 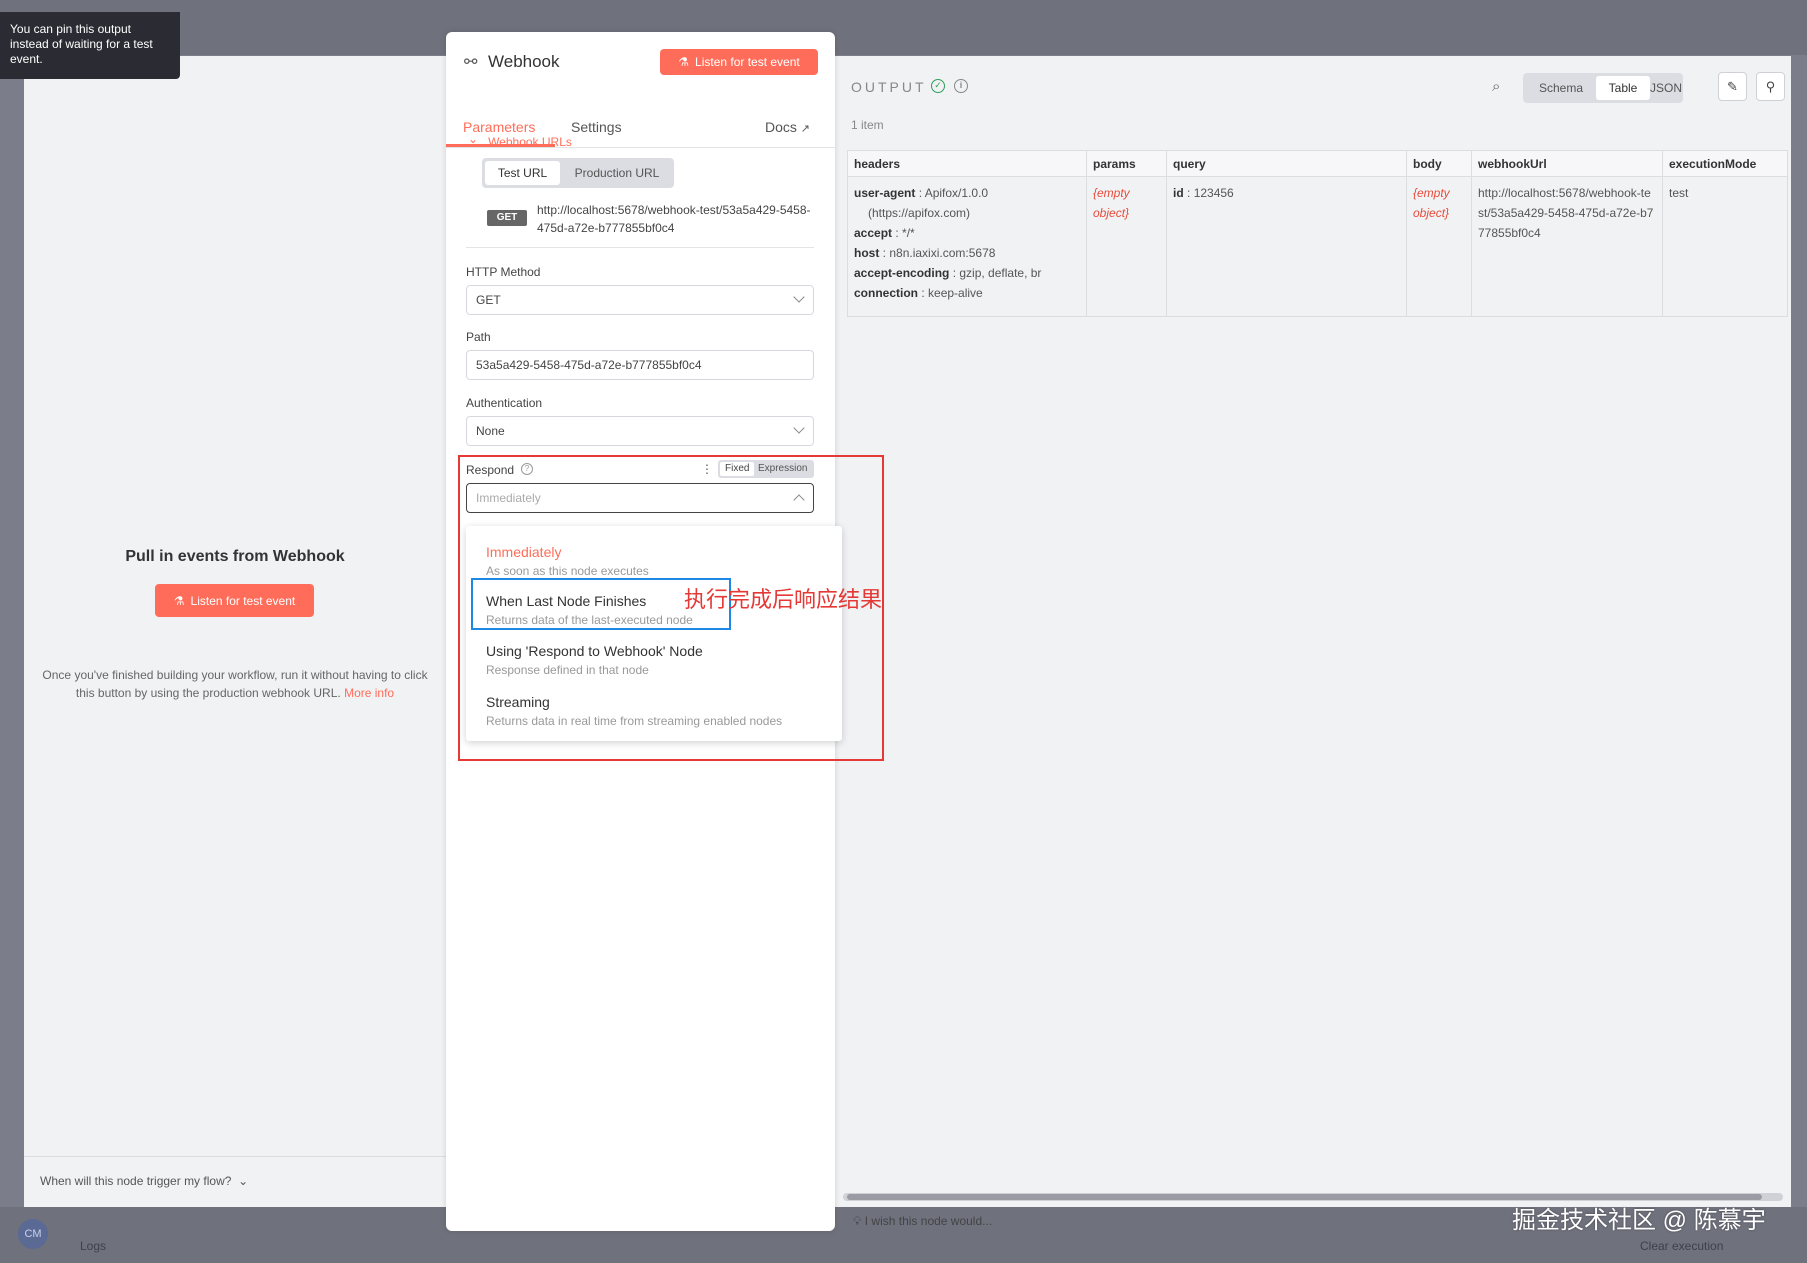 I want to click on tab-settings: Settings, so click(x=596, y=127).